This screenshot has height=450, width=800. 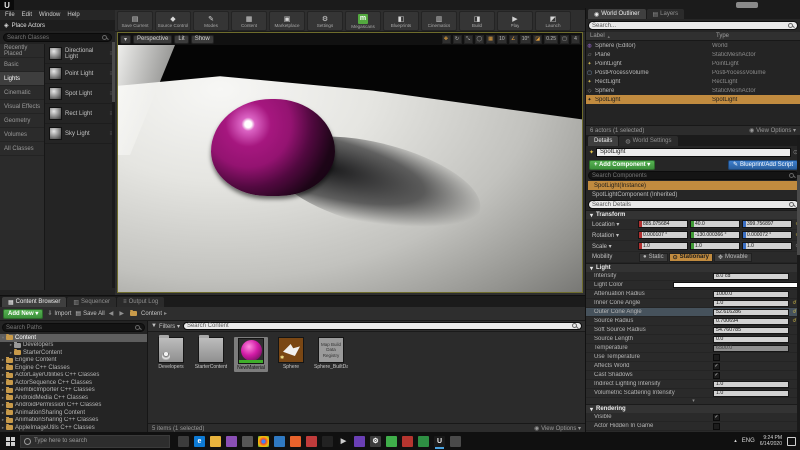 What do you see at coordinates (153, 39) in the screenshot?
I see `perspective-button: Perspective` at bounding box center [153, 39].